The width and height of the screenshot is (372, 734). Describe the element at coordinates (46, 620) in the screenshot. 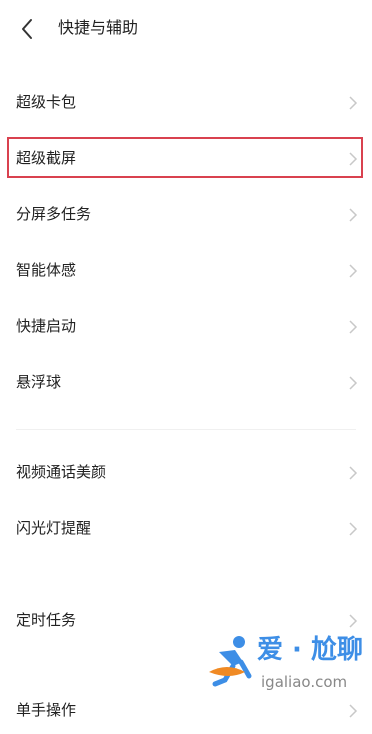

I see `menu-item-label: 定时任务` at that location.